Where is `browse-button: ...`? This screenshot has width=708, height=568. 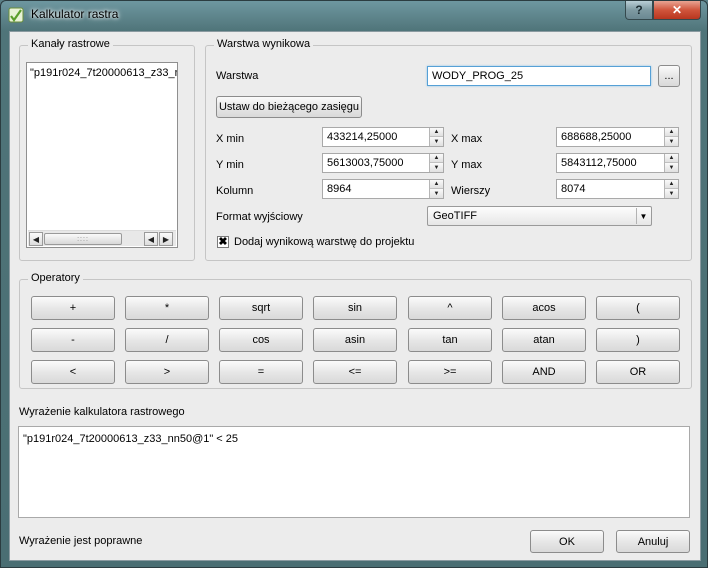
browse-button: ... is located at coordinates (669, 76).